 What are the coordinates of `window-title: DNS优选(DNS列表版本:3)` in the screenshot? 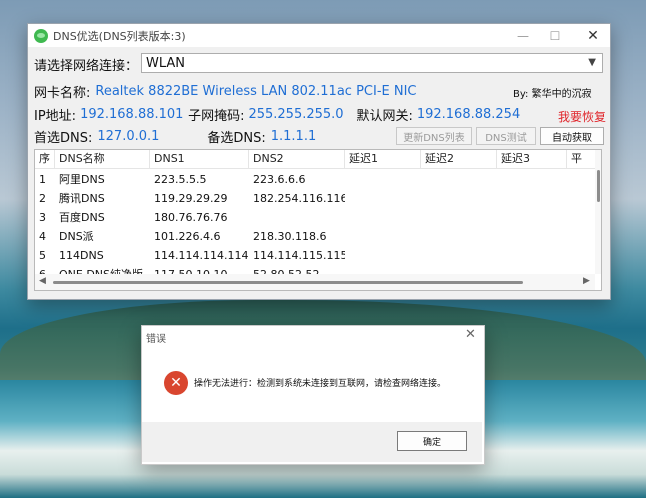 It's located at (119, 36).